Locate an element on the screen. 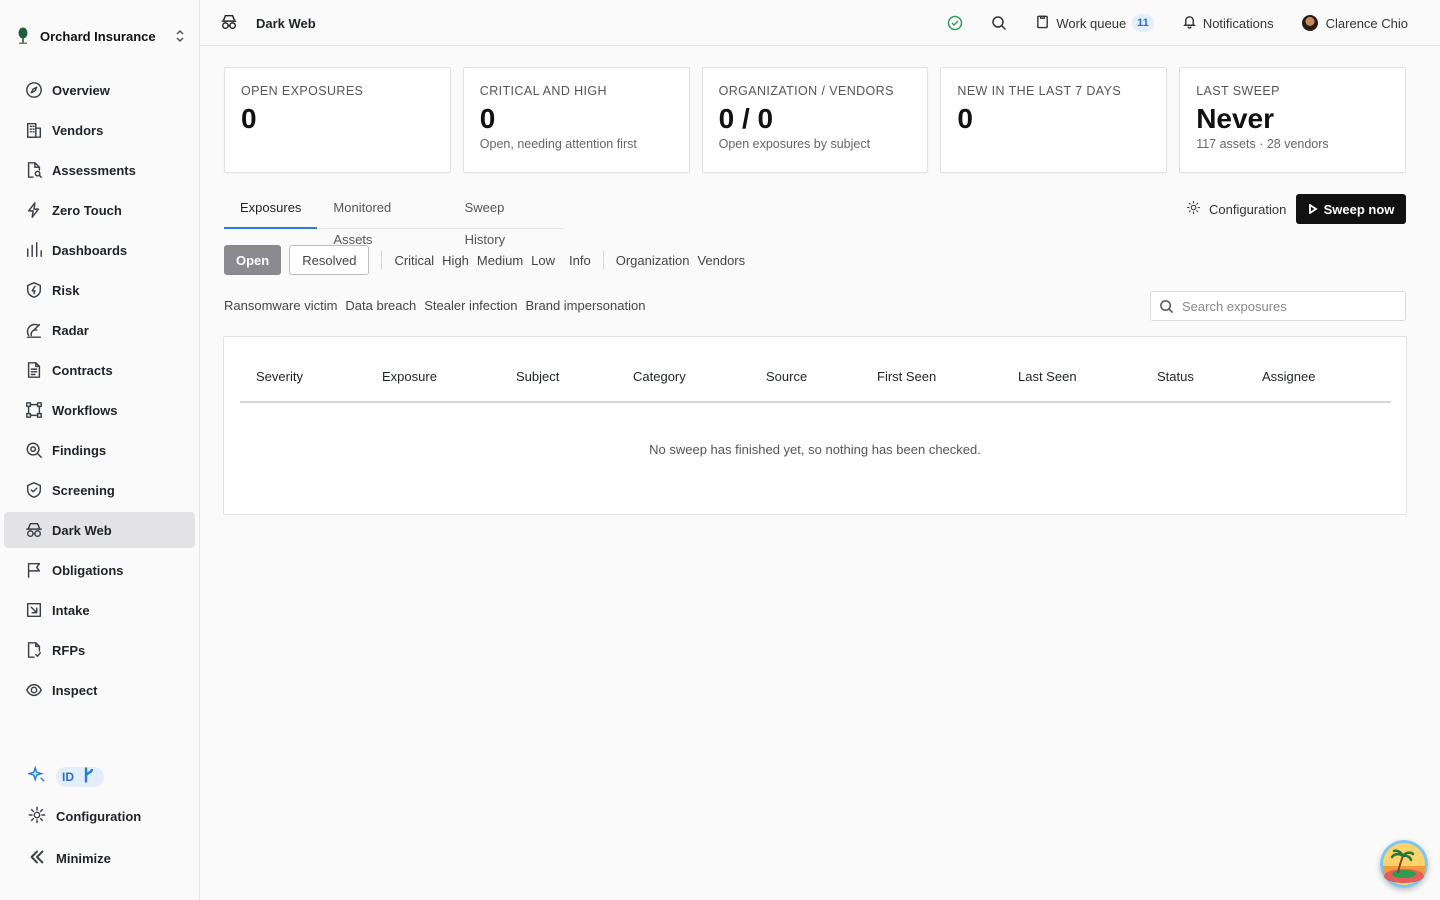  sidebar-item-rfps: RFPs is located at coordinates (99, 650).